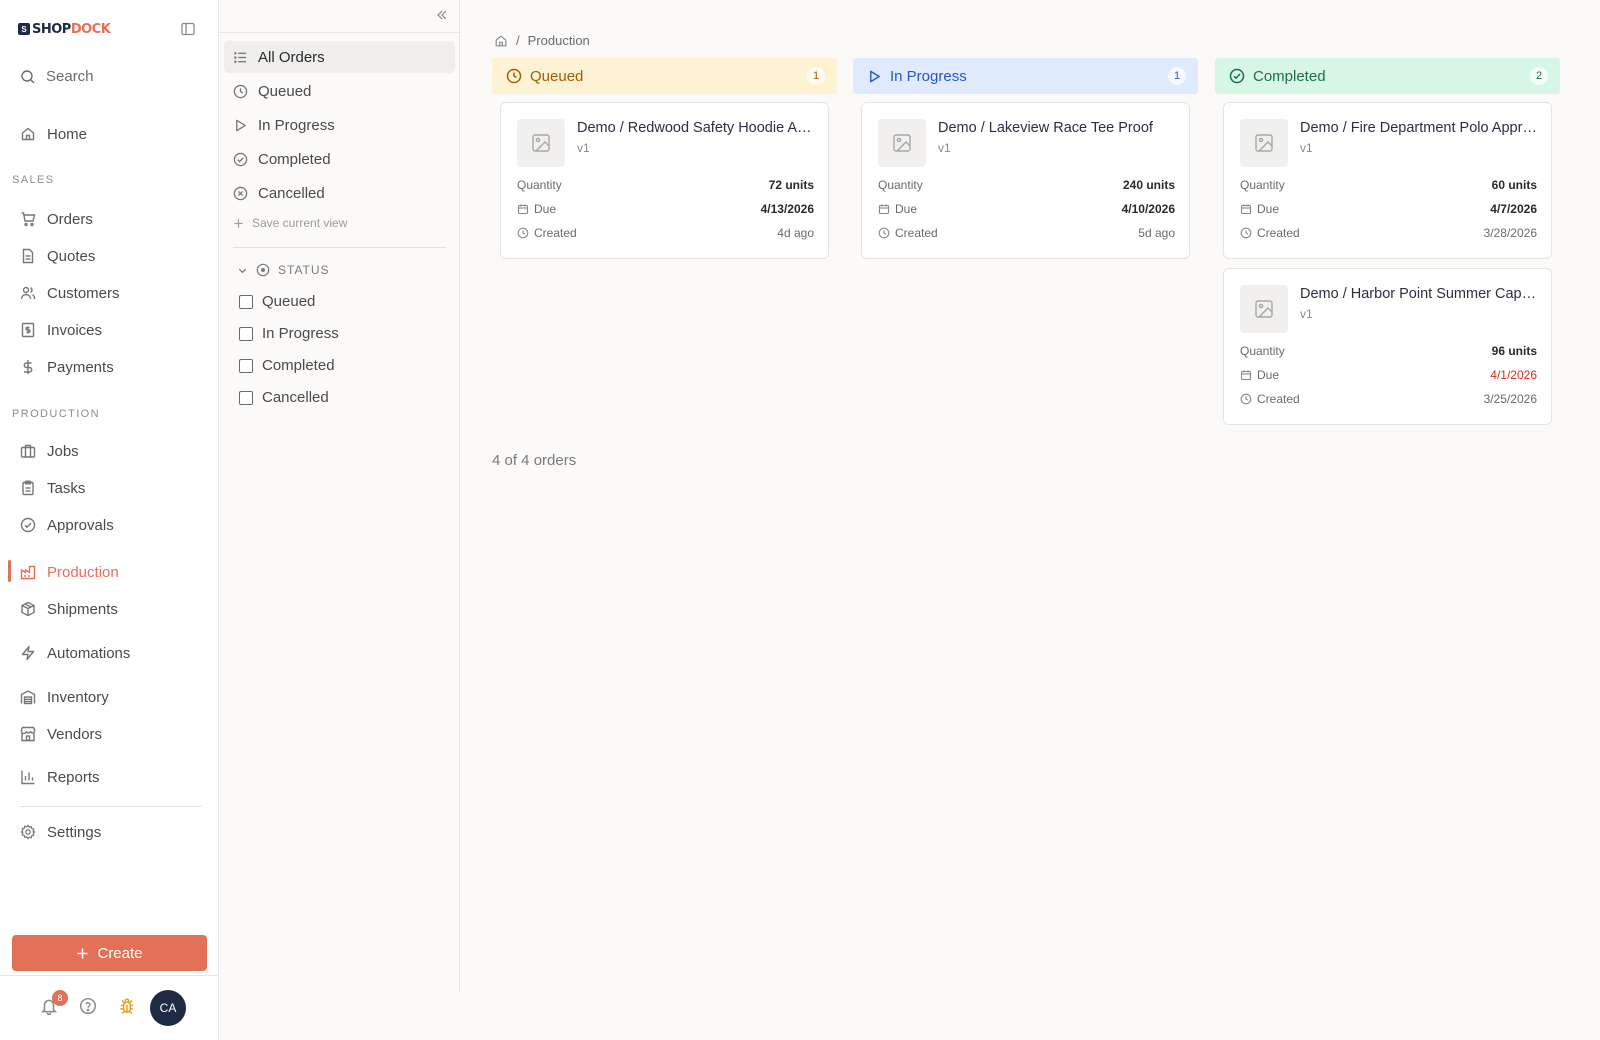 This screenshot has height=1040, width=1600. Describe the element at coordinates (339, 91) in the screenshot. I see `view-queued: Queued` at that location.